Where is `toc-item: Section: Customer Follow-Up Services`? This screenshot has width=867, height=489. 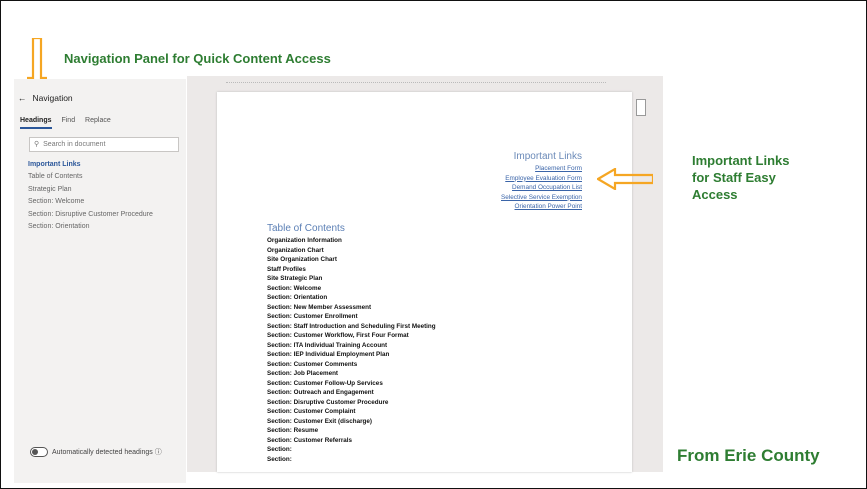 toc-item: Section: Customer Follow-Up Services is located at coordinates (351, 384).